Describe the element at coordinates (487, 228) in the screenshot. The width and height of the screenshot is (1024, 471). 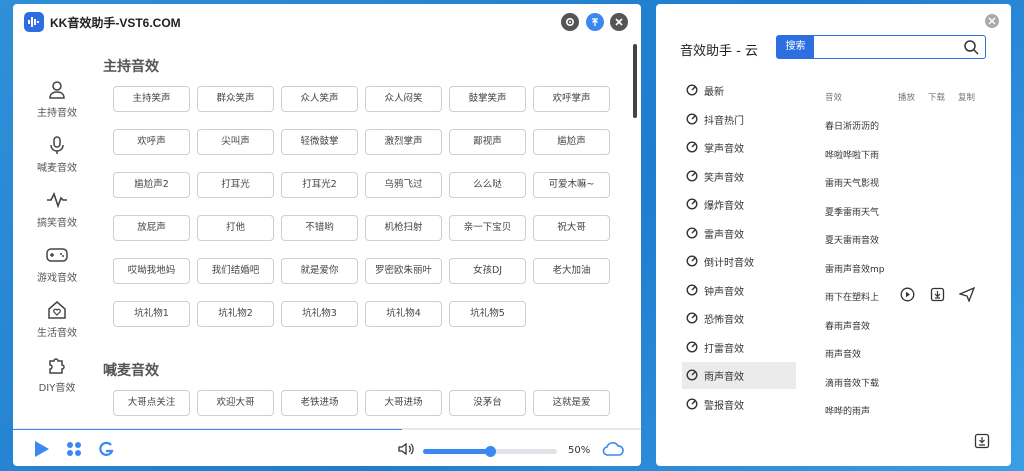
I see `sound-effect-button: 亲一下宝贝` at that location.